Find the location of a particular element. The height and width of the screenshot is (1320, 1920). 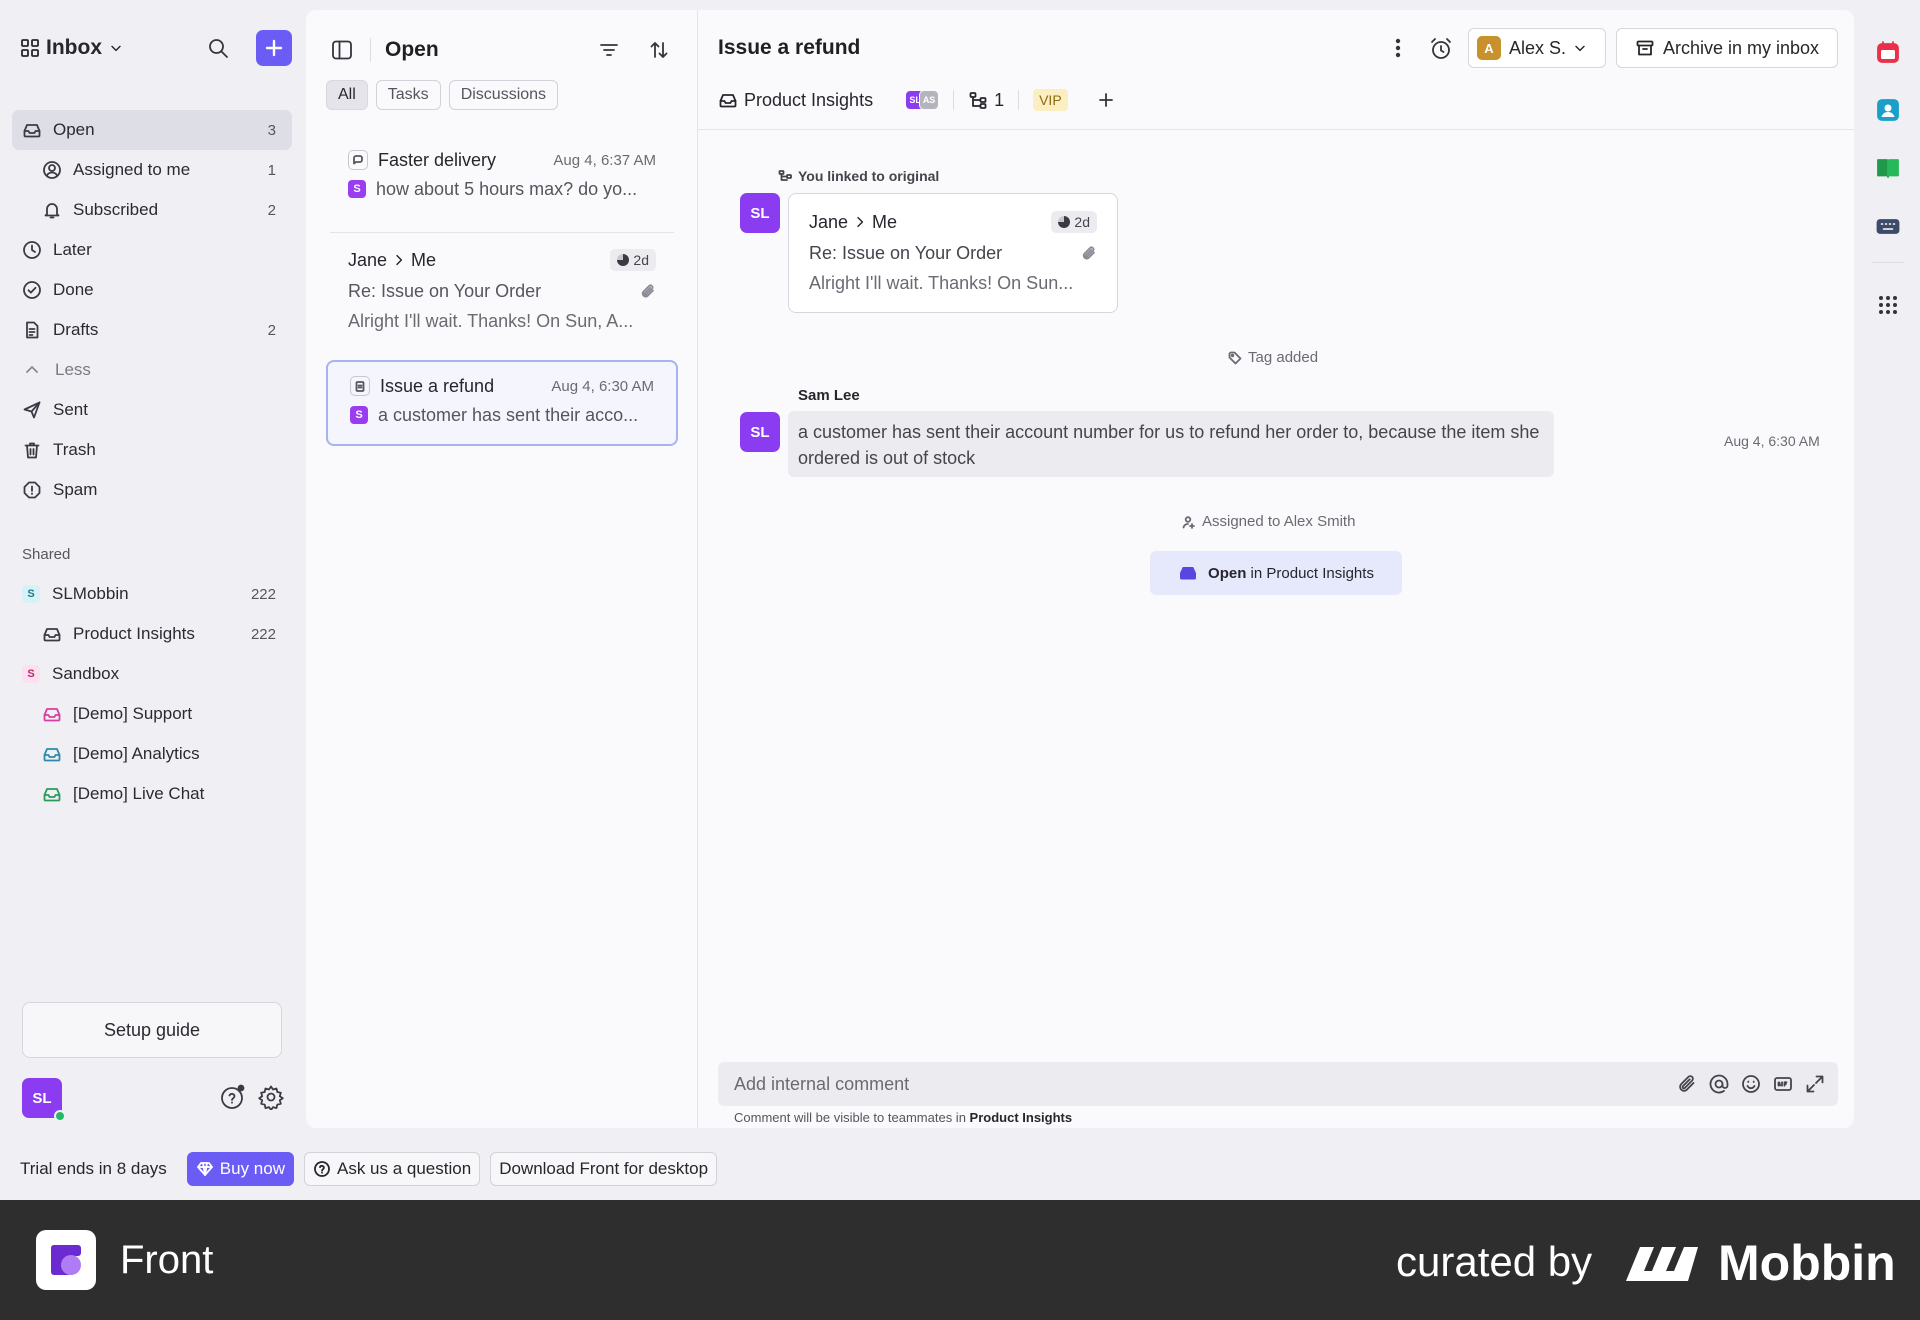

assignee-dropdown: A Alex S. is located at coordinates (1537, 48).